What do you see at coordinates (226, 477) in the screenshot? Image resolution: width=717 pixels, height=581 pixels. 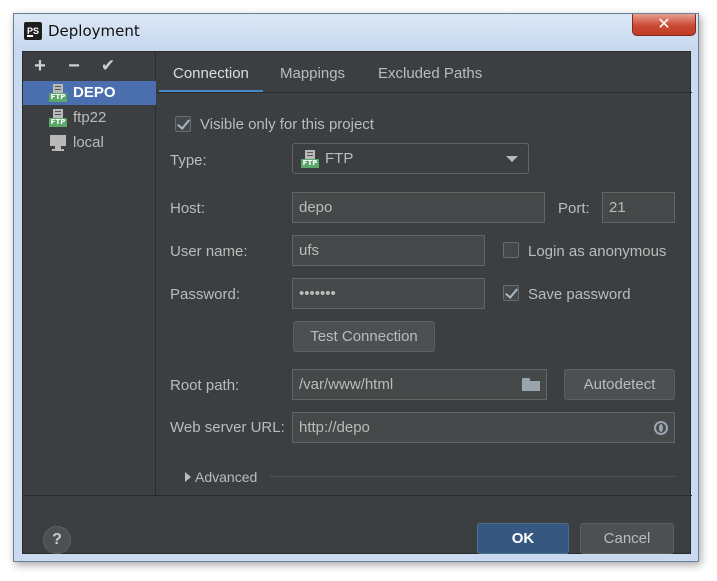 I see `advanced-toggle: Advanced` at bounding box center [226, 477].